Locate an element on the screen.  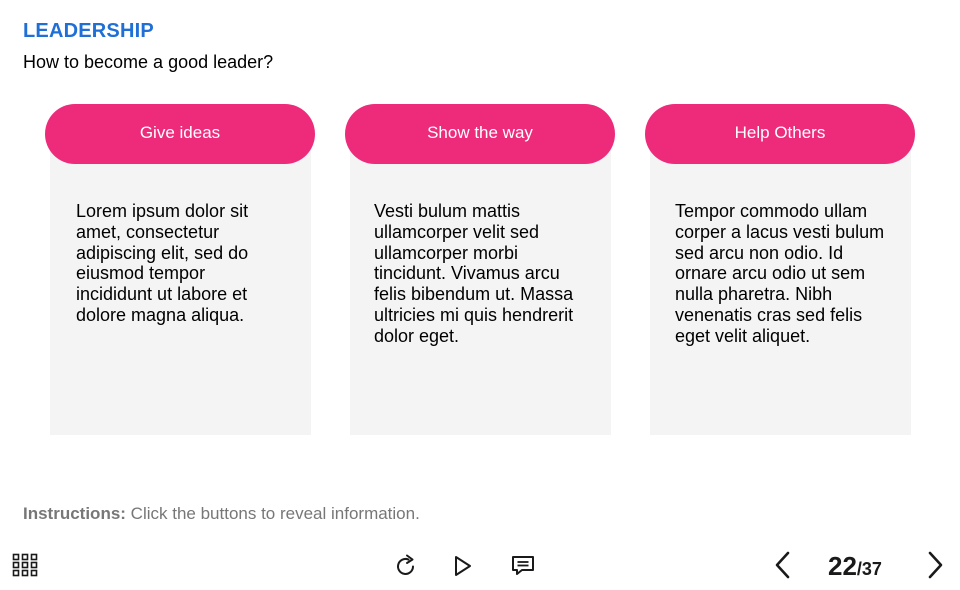
chevron-right-icon is located at coordinates (935, 565).